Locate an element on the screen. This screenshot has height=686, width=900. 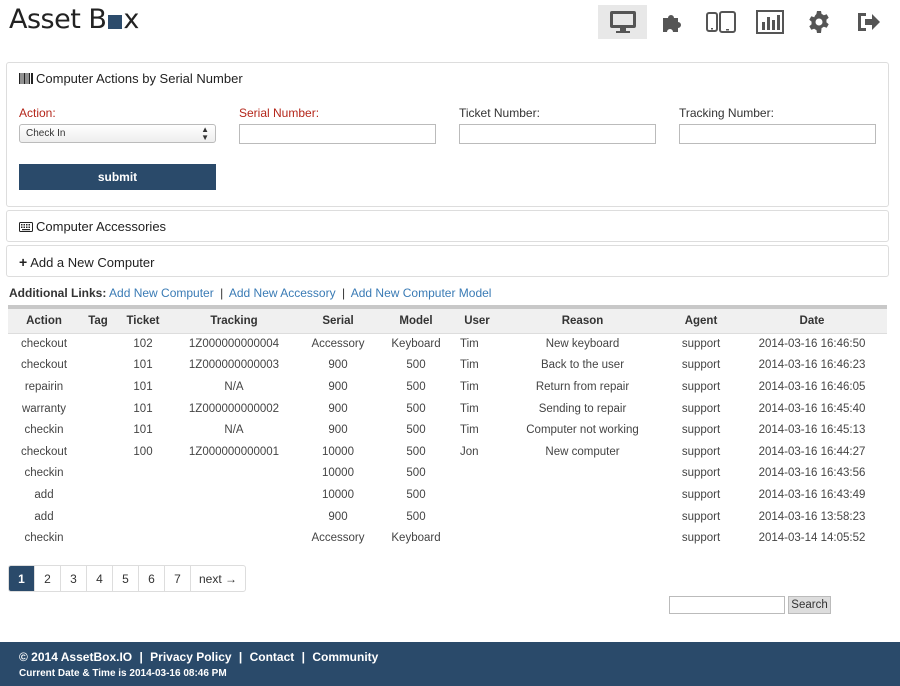
search-input is located at coordinates (727, 605).